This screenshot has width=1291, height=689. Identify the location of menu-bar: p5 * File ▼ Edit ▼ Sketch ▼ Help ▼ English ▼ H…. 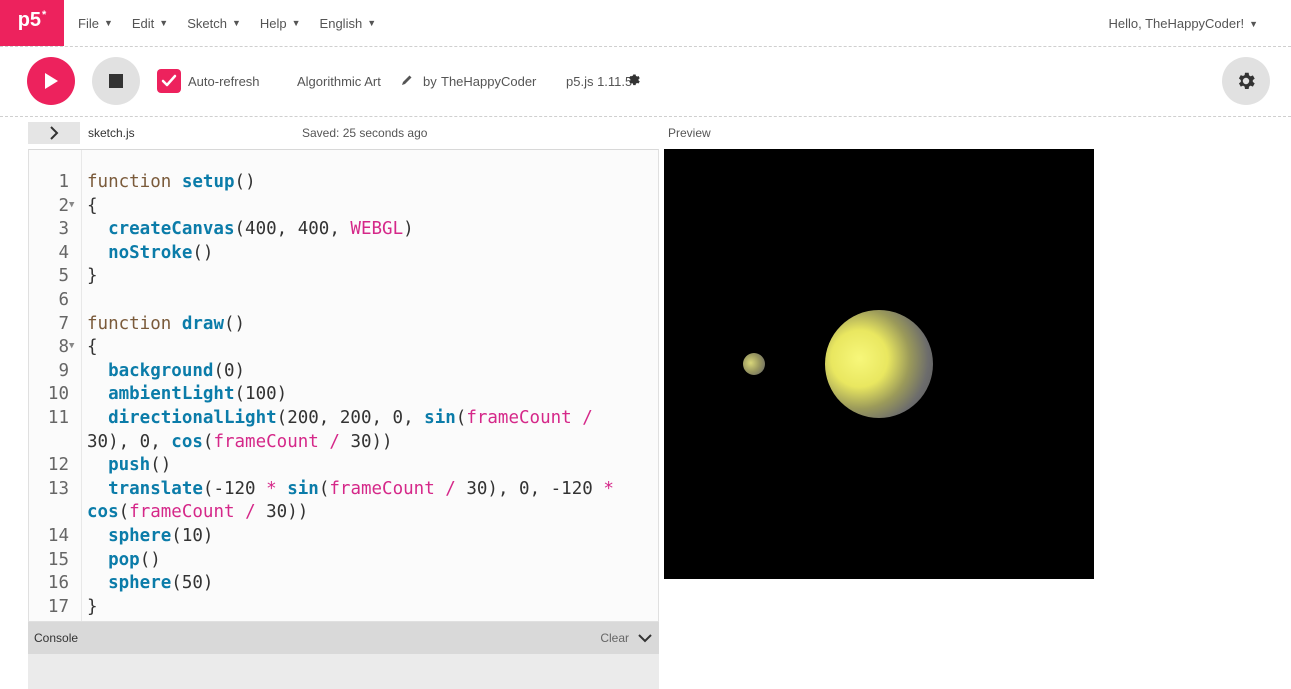
(645, 23).